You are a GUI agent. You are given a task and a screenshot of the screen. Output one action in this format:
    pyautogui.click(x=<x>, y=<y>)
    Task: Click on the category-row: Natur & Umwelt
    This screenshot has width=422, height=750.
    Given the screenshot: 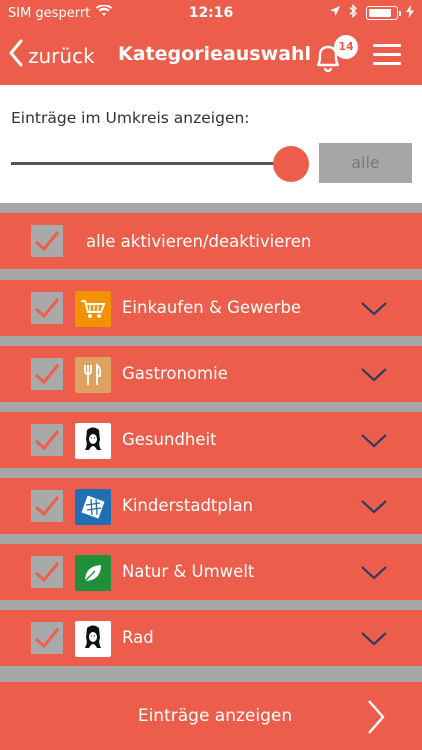 What is the action you would take?
    pyautogui.click(x=211, y=572)
    